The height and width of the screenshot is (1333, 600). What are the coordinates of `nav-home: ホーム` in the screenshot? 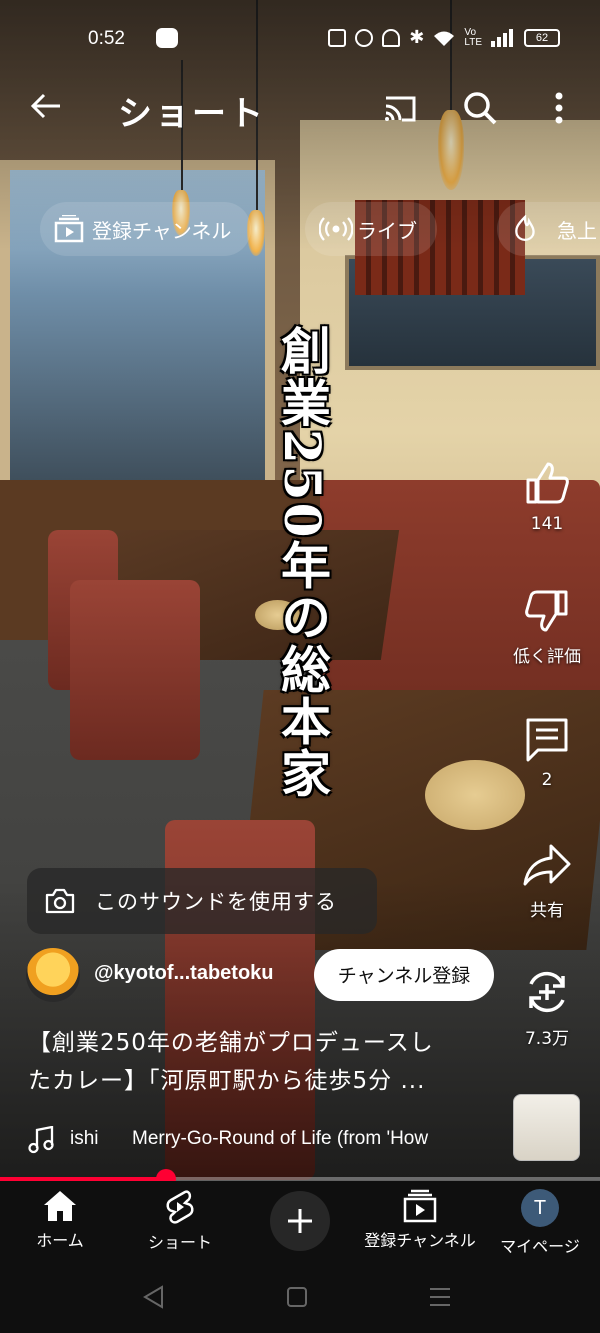 It's located at (60, 1220).